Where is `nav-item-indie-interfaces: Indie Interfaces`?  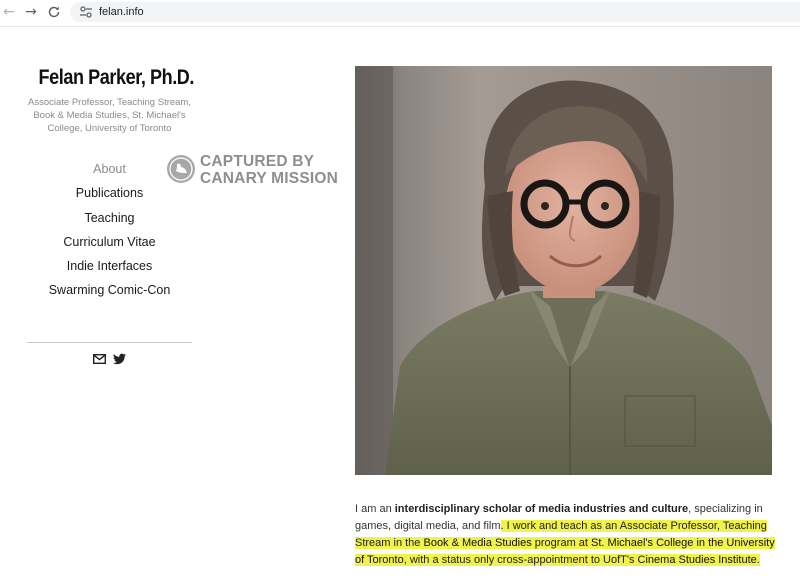 nav-item-indie-interfaces: Indie Interfaces is located at coordinates (109, 269).